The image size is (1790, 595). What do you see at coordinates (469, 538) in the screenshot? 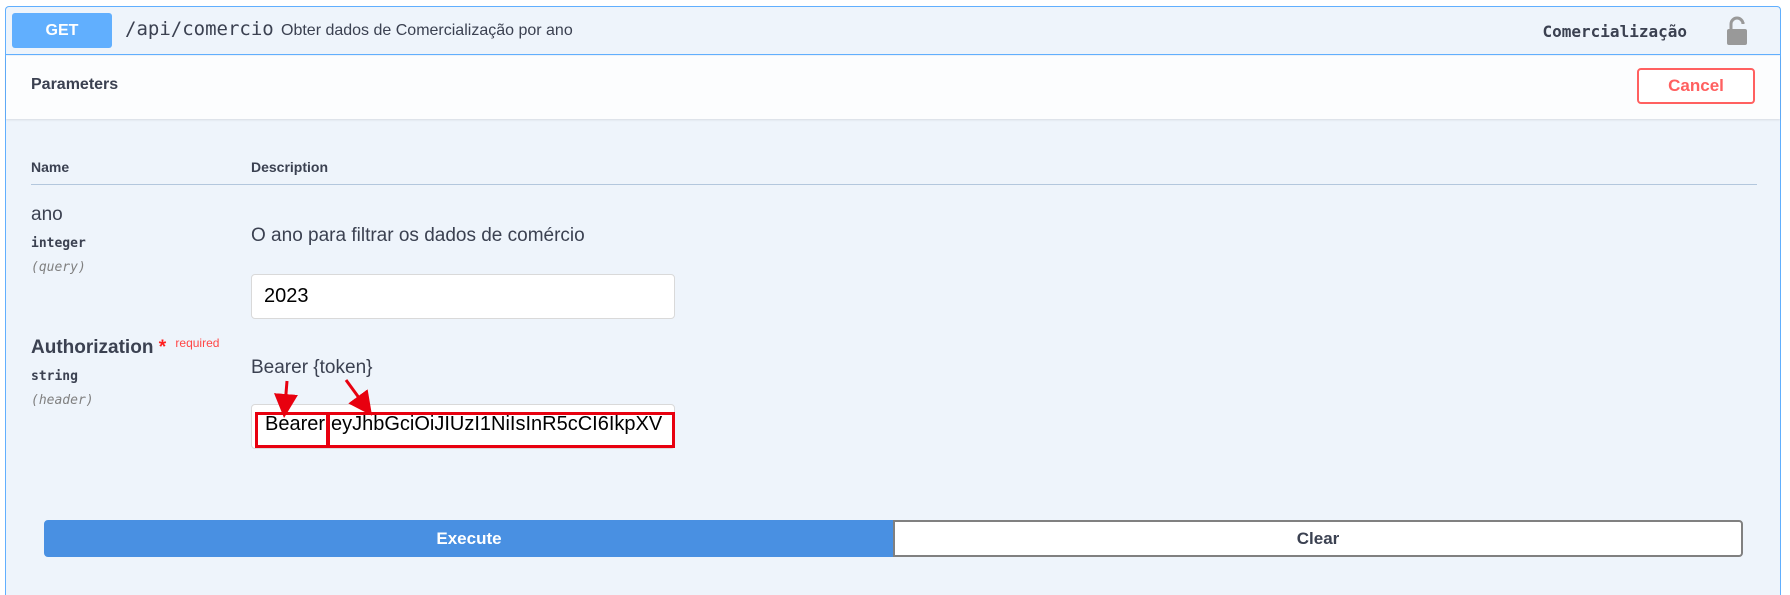
I see `execute-button: Execute` at bounding box center [469, 538].